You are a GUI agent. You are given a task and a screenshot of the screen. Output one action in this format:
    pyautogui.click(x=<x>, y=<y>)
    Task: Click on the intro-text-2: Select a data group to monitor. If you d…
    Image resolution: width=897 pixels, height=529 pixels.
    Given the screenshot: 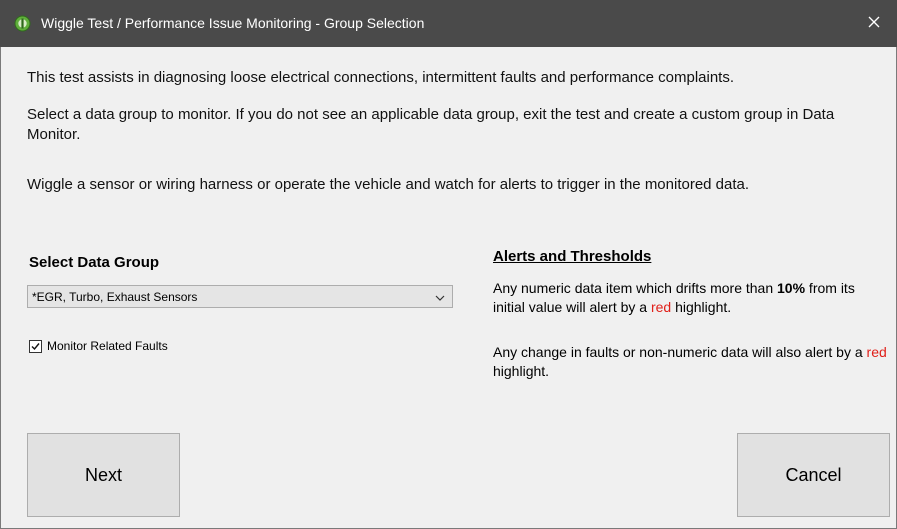 What is the action you would take?
    pyautogui.click(x=431, y=124)
    